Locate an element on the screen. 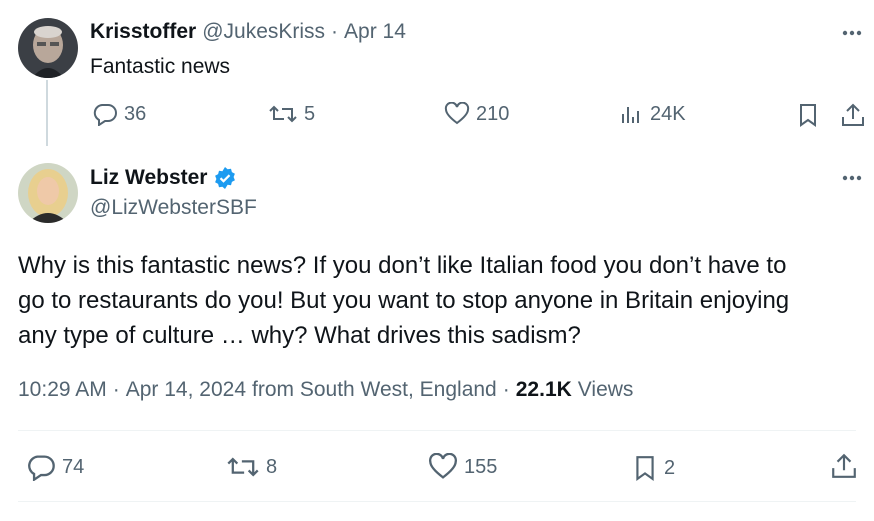 This screenshot has width=874, height=521. reply-repost-count: 5 is located at coordinates (310, 113).